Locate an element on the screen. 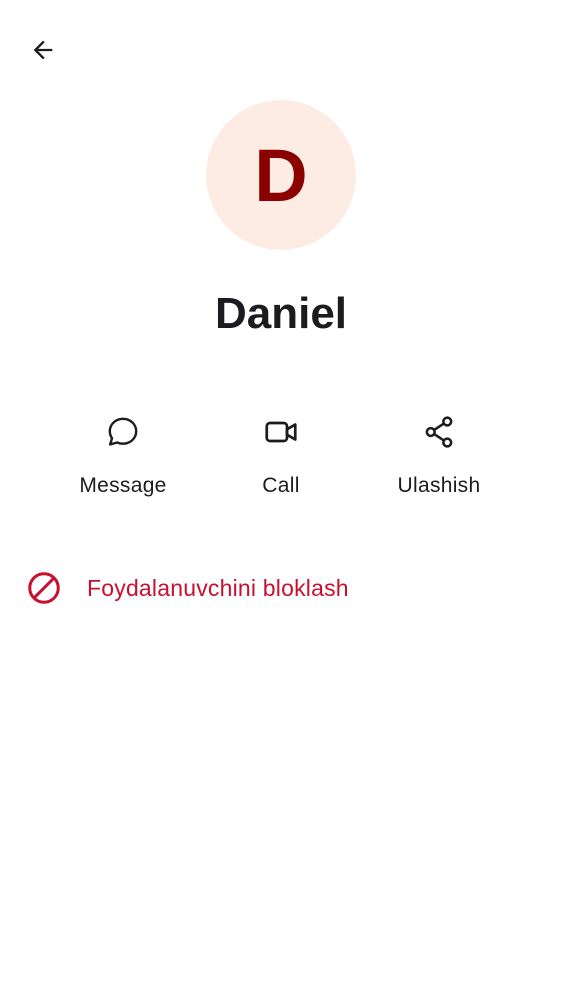  arrow-back-icon is located at coordinates (43, 50).